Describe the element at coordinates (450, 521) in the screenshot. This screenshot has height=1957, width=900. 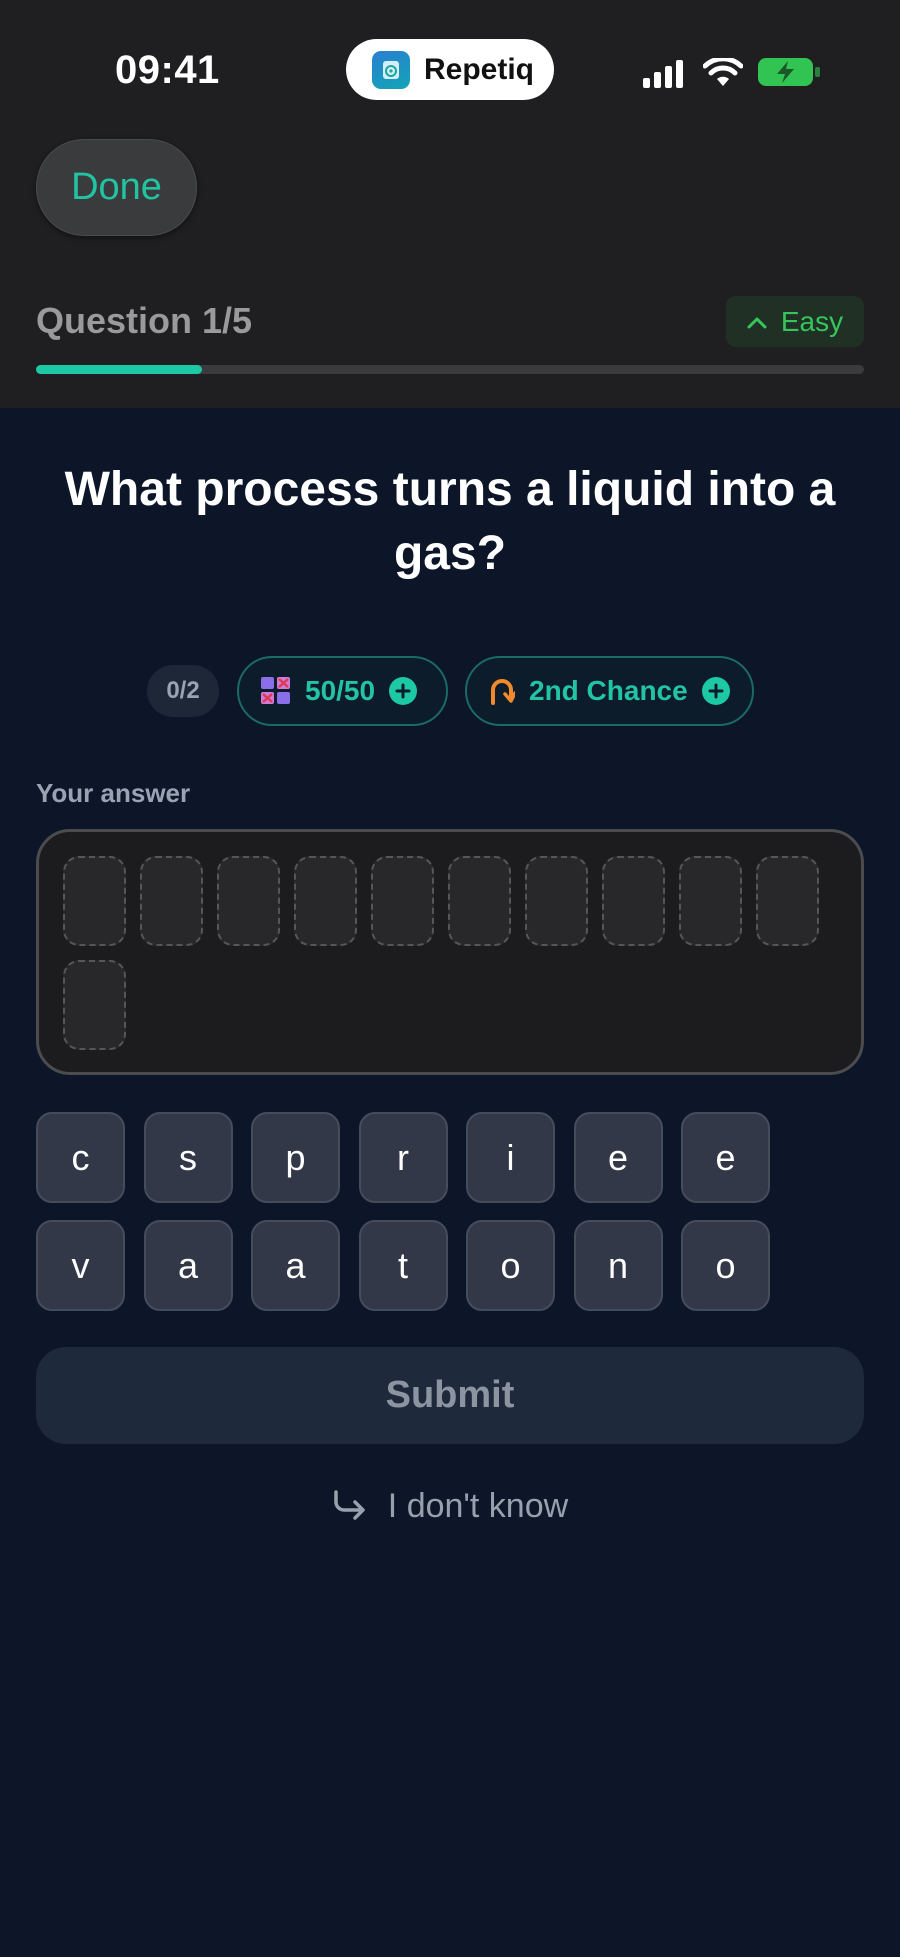
I see `question-text: What process turns a liquid into a gas?` at that location.